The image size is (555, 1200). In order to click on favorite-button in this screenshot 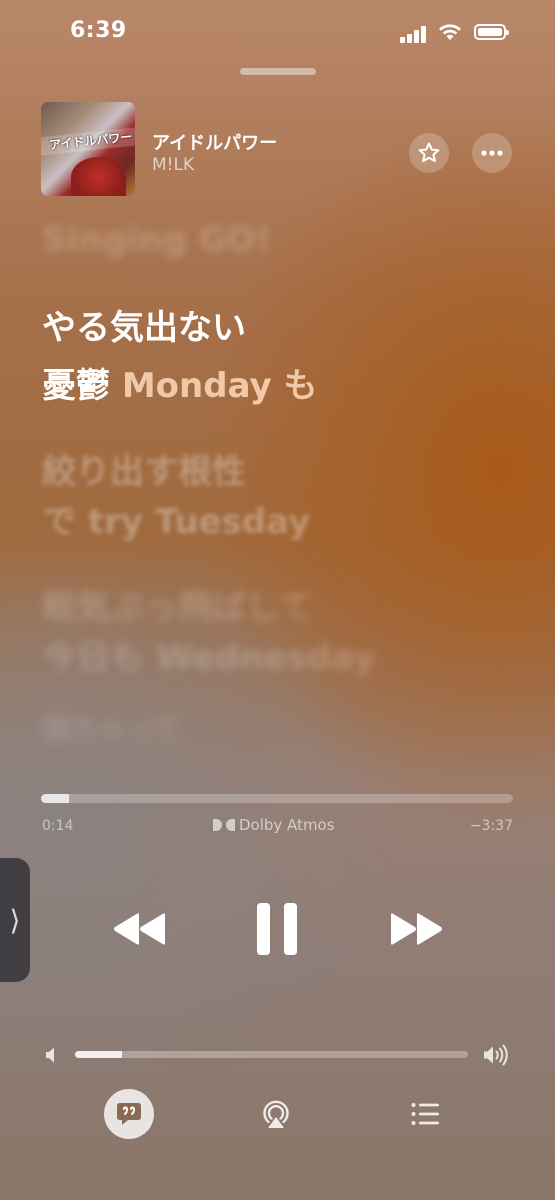, I will do `click(429, 153)`.